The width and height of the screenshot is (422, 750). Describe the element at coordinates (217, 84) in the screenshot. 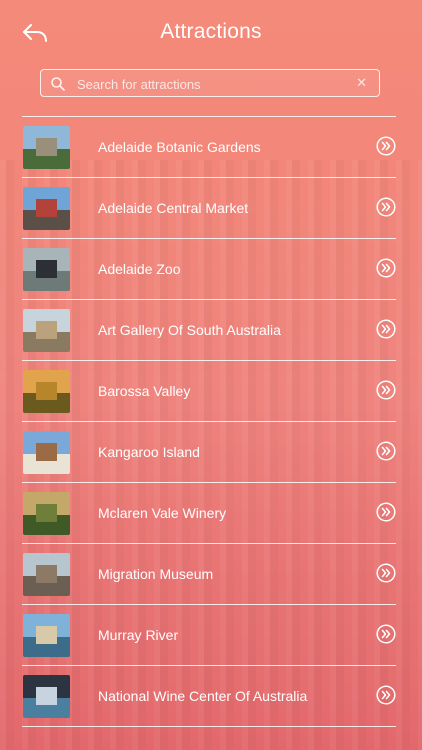

I see `search-input` at that location.